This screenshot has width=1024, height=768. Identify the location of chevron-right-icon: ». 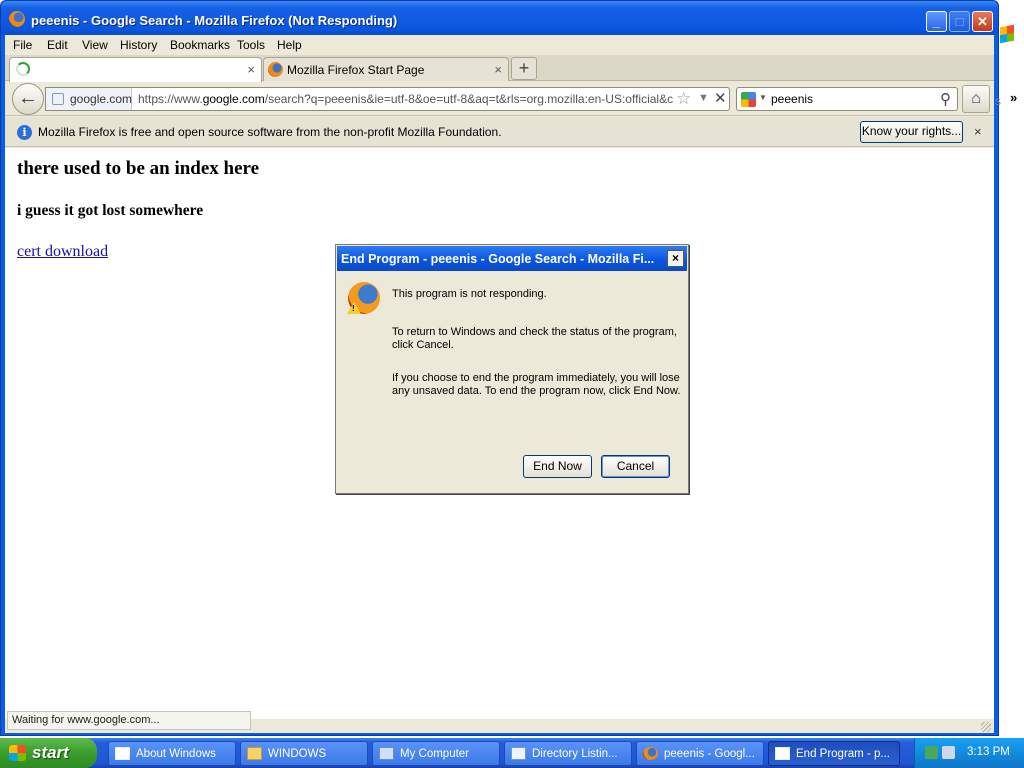
(1013, 97).